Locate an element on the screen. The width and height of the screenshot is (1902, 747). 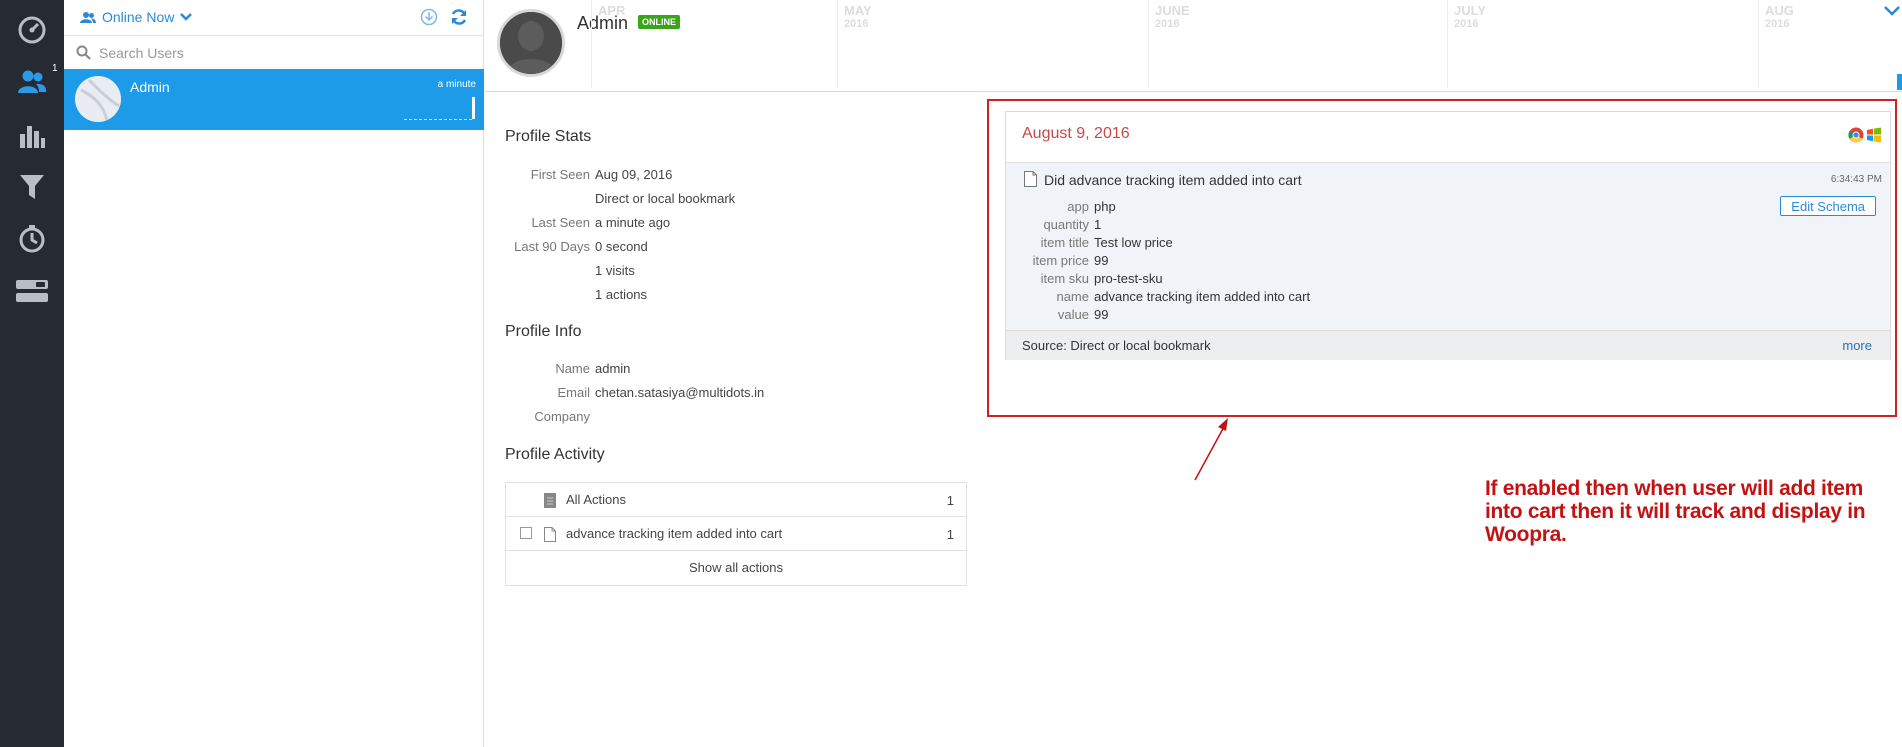
nav-history is located at coordinates (32, 239).